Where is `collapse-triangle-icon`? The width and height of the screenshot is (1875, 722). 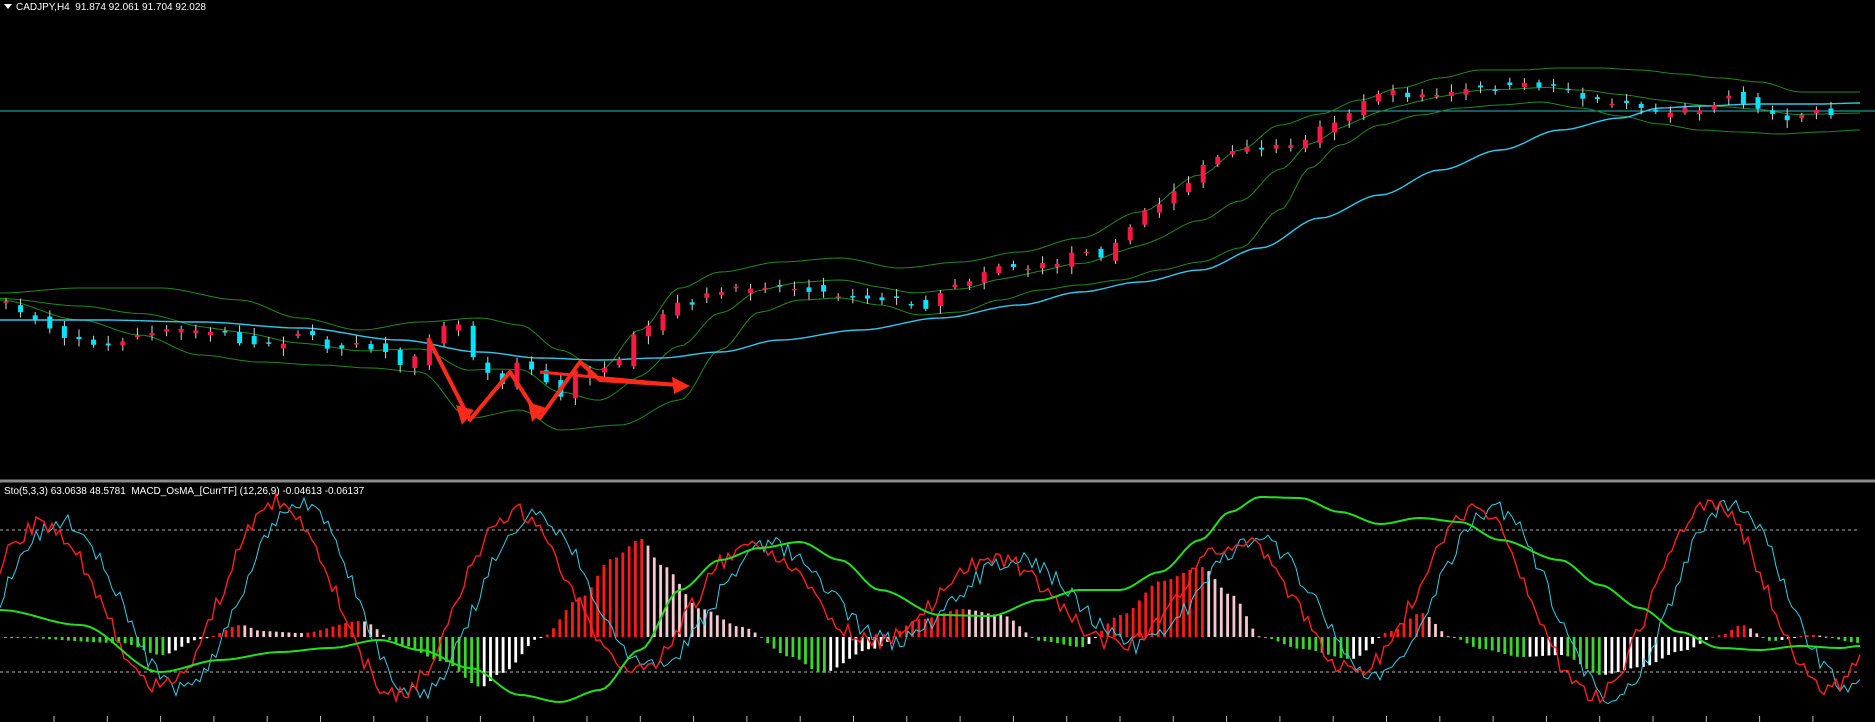 collapse-triangle-icon is located at coordinates (8, 6).